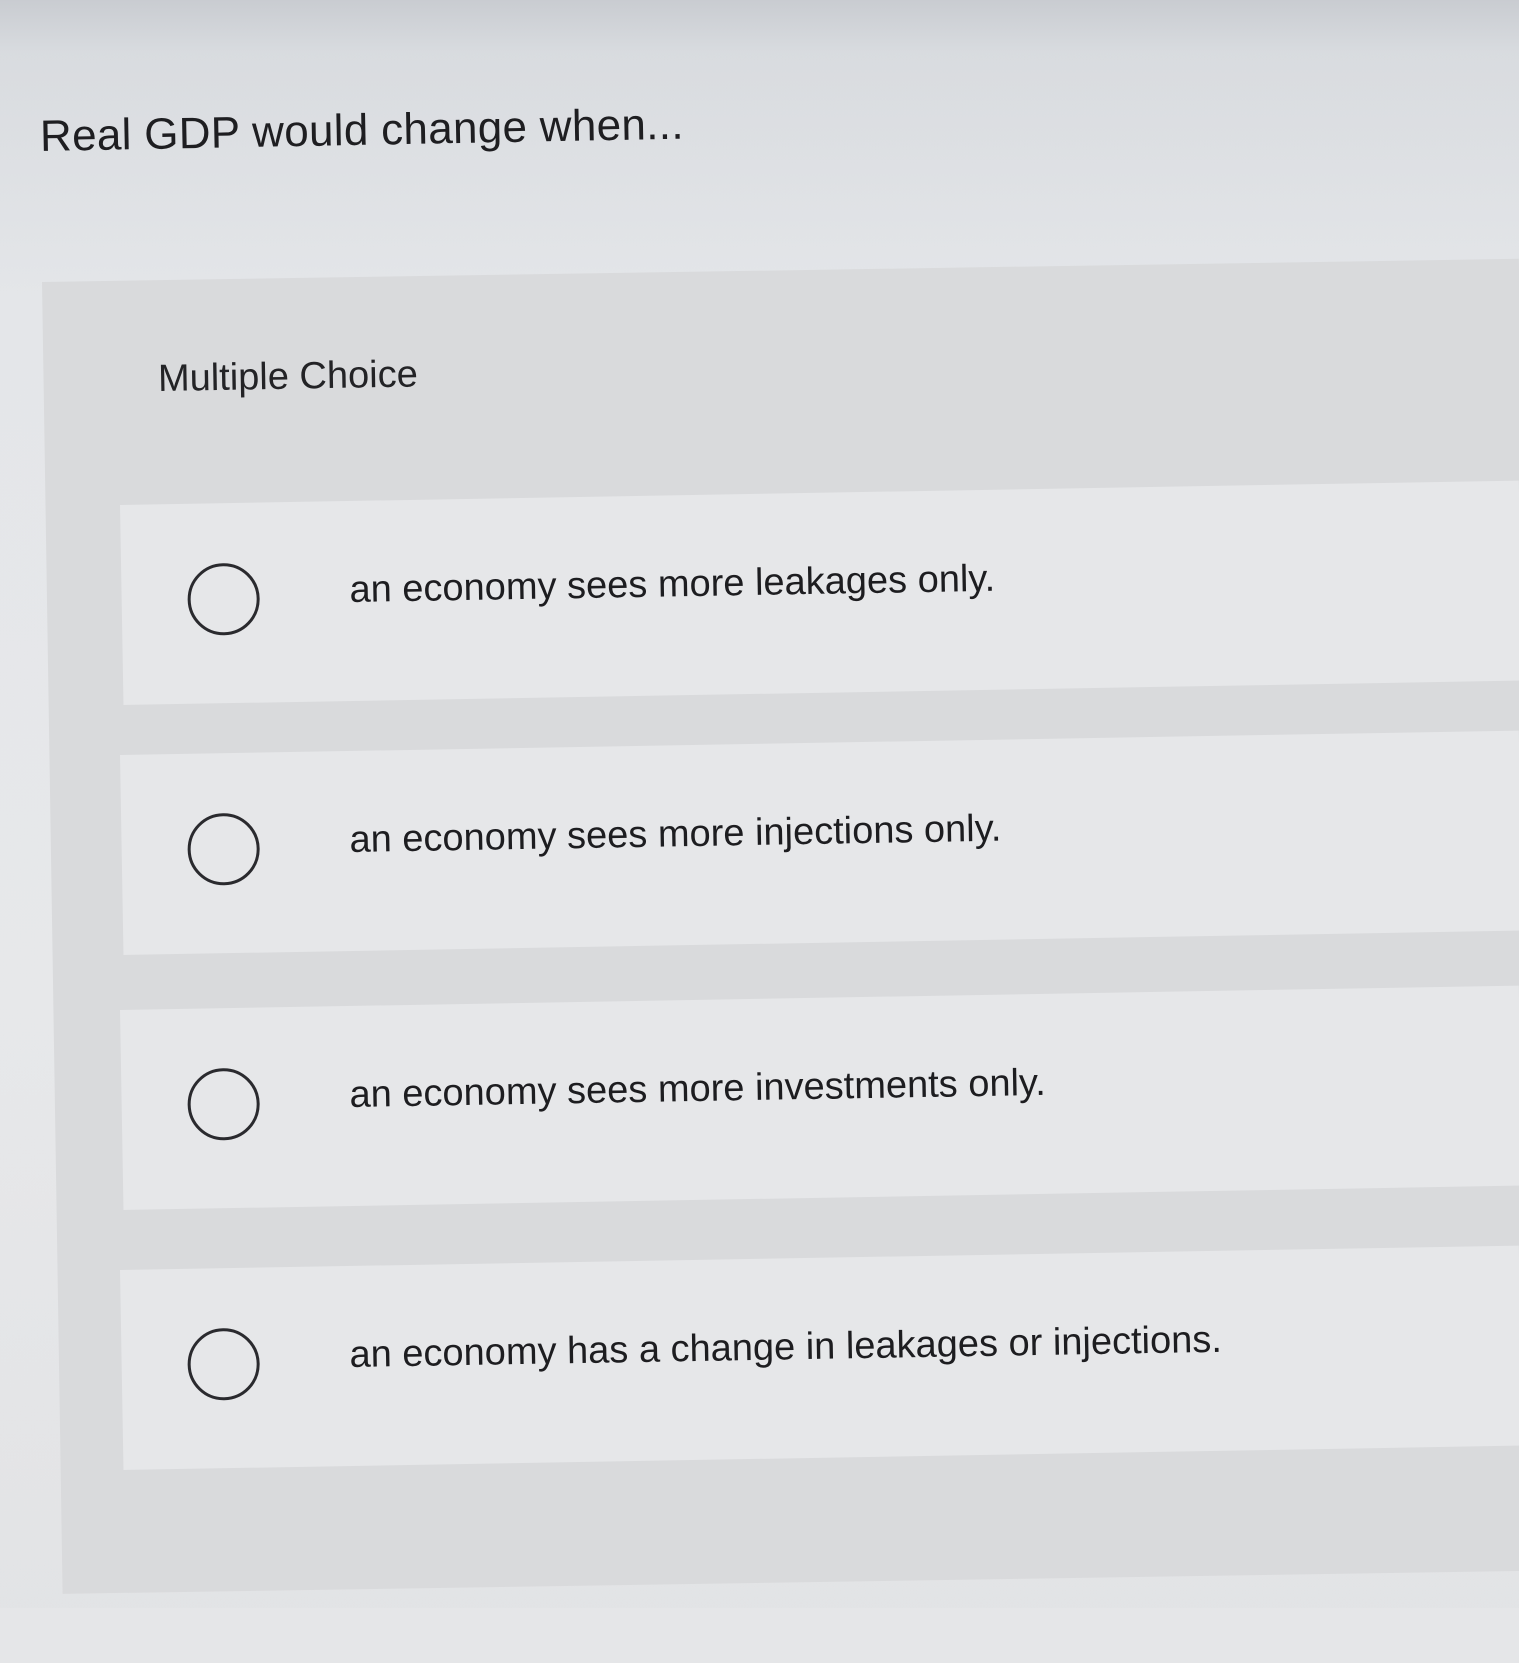 This screenshot has height=1663, width=1519. What do you see at coordinates (288, 376) in the screenshot?
I see `question-type-label: Multiple Choice` at bounding box center [288, 376].